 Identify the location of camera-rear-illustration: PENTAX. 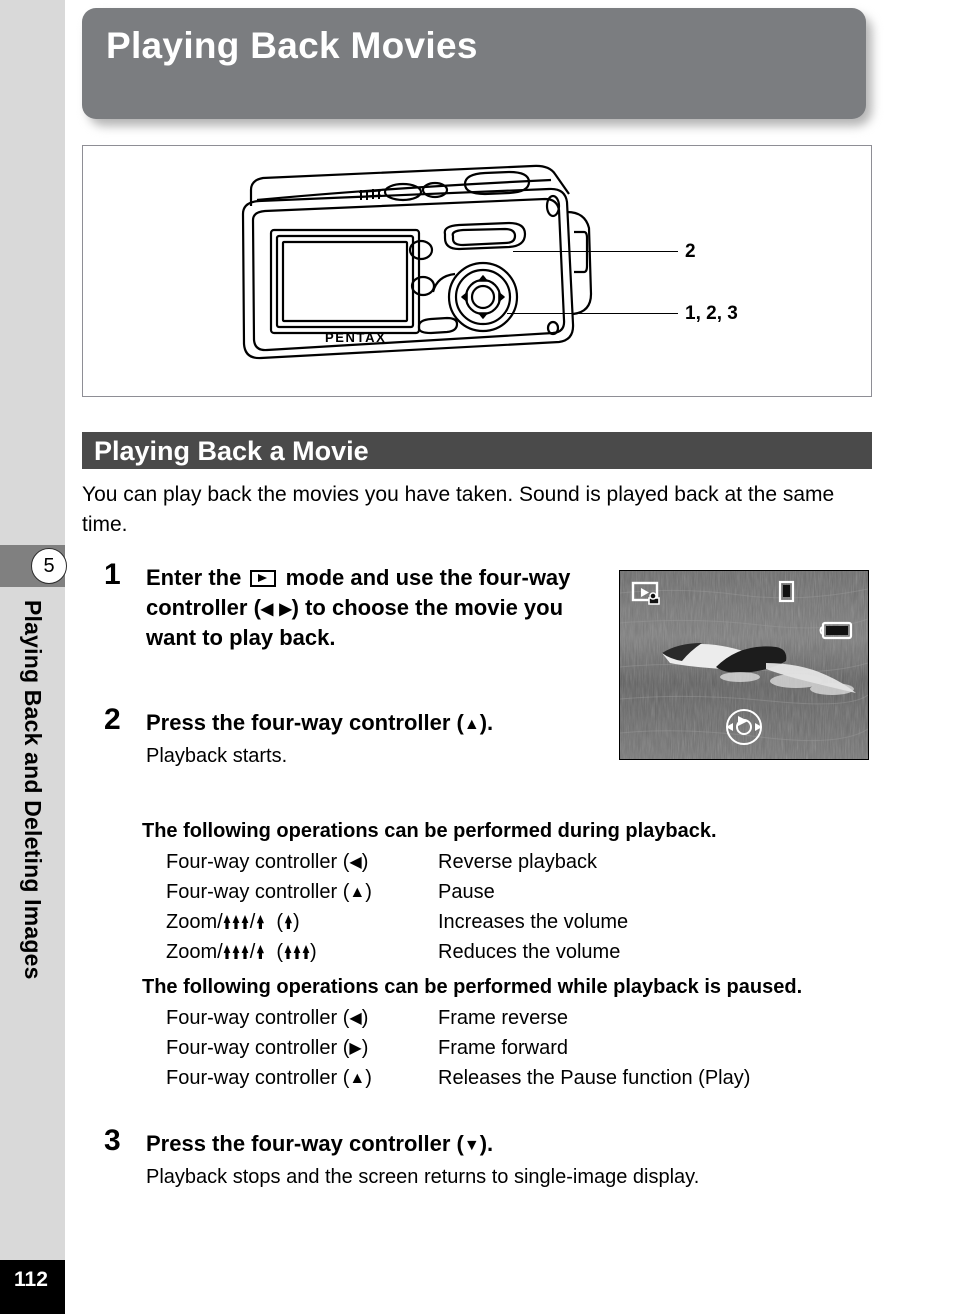
(417, 262).